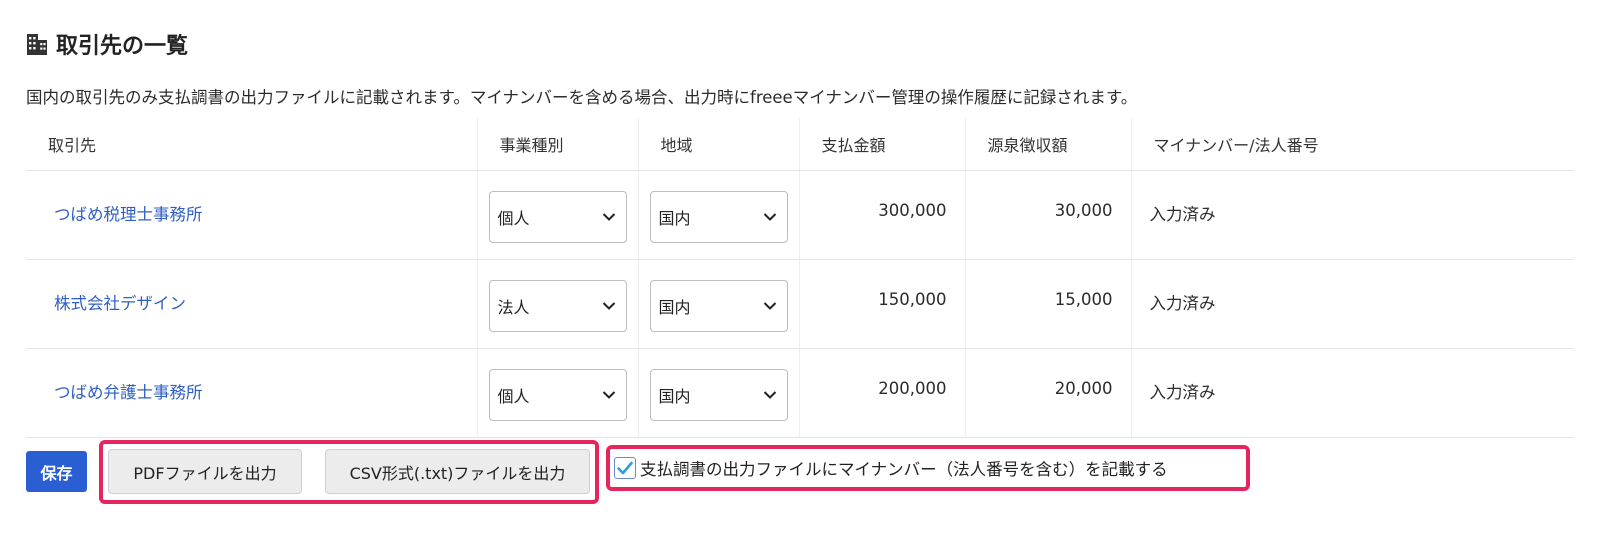 The height and width of the screenshot is (534, 1600). I want to click on business-type-select: 法人, so click(557, 305).